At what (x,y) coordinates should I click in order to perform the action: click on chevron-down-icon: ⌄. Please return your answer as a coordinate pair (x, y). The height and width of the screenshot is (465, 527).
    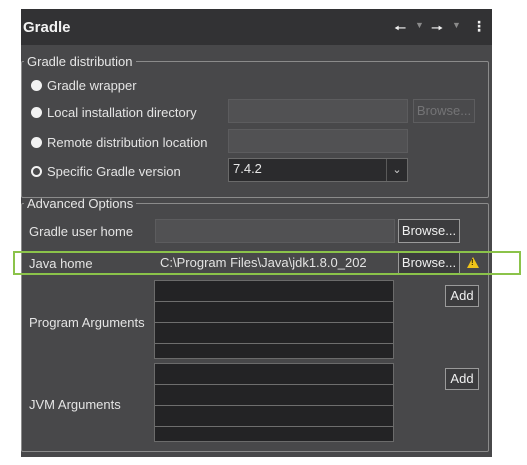
    Looking at the image, I should click on (396, 170).